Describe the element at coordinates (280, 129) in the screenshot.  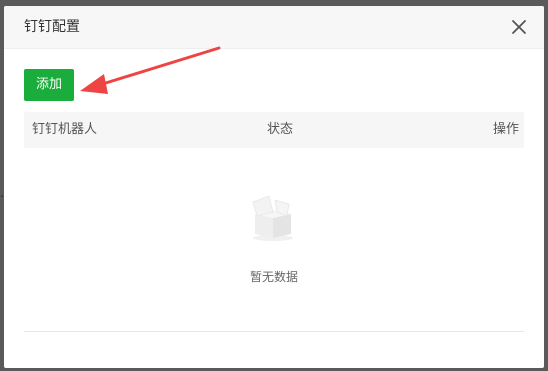
I see `column-header-status: 状态` at that location.